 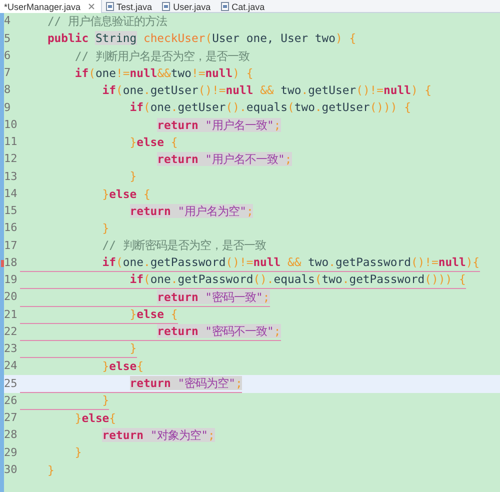 I want to click on line-number: 6, so click(x=7, y=56).